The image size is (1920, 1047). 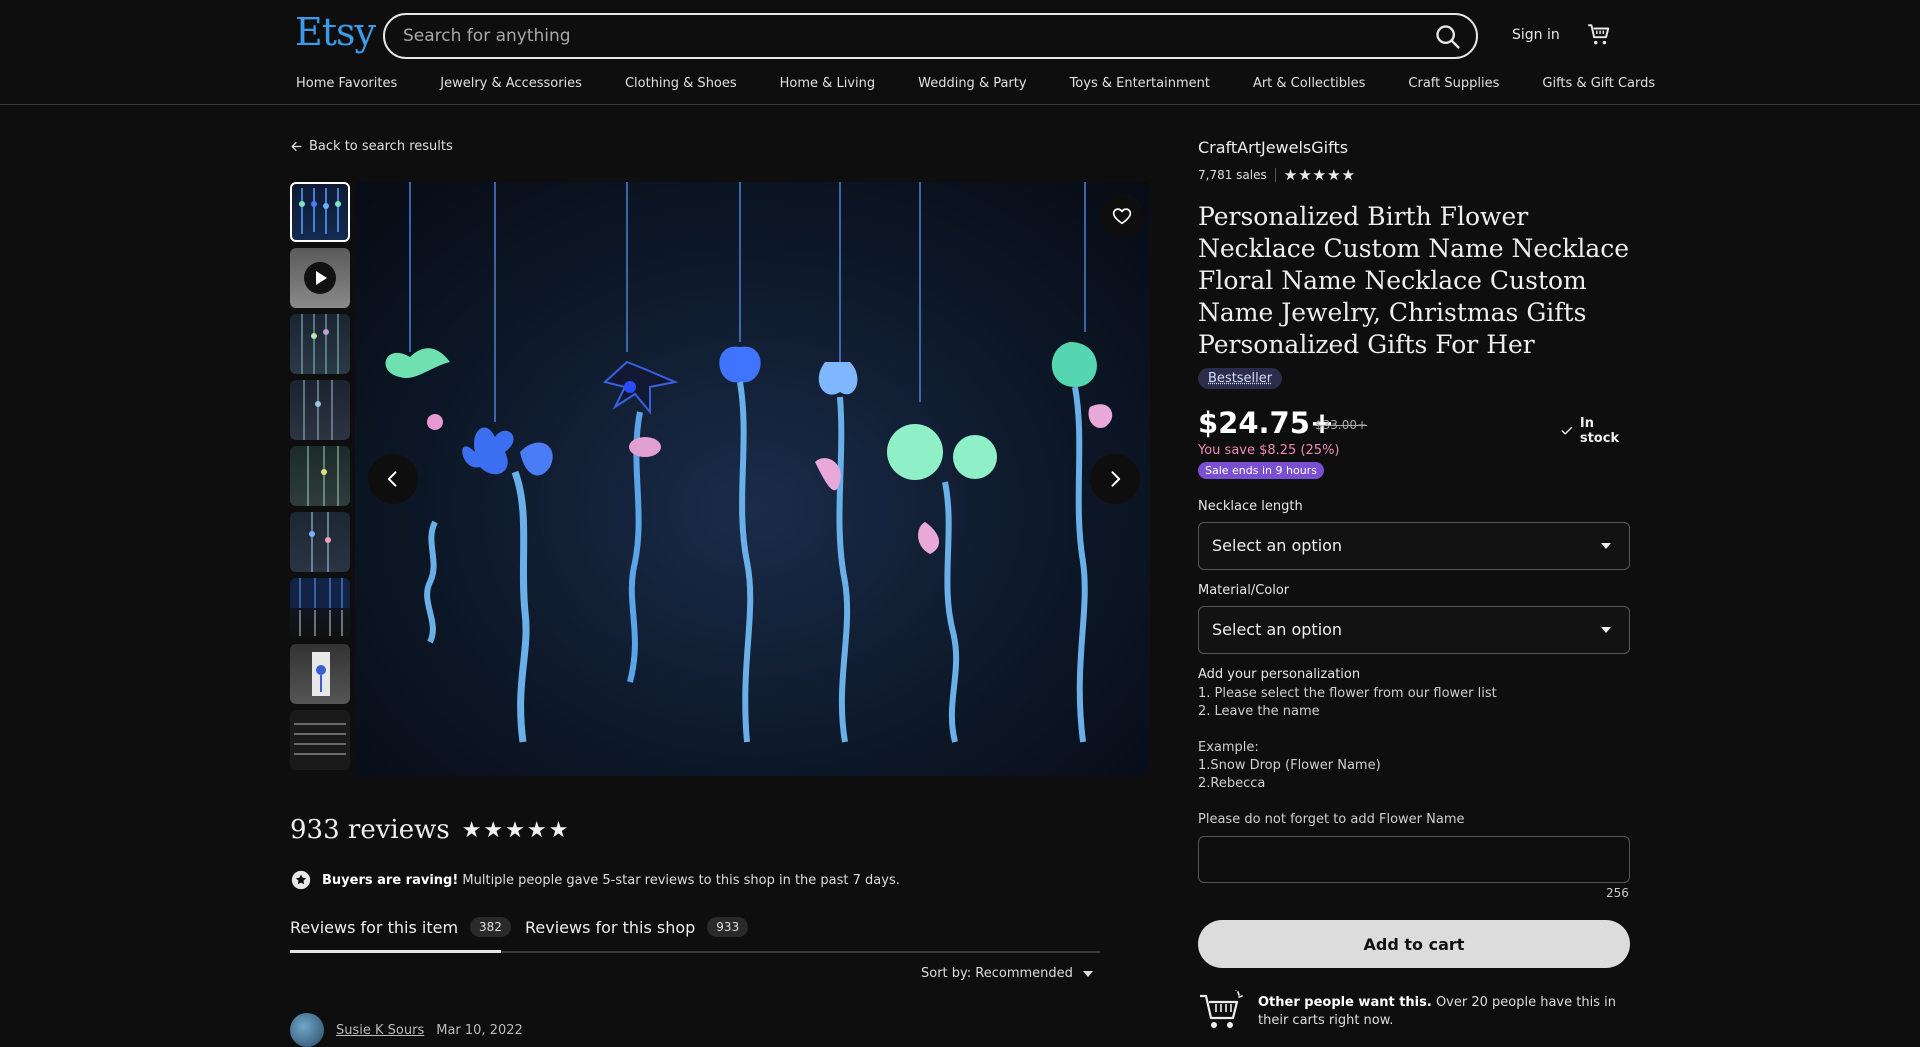 I want to click on example-label: Example:, so click(x=1228, y=747).